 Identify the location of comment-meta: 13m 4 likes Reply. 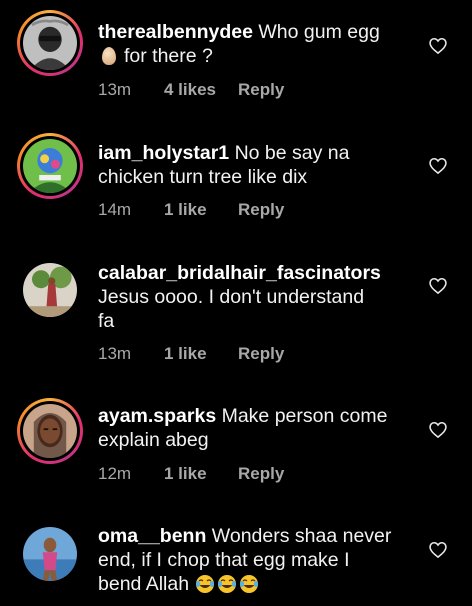
(191, 90).